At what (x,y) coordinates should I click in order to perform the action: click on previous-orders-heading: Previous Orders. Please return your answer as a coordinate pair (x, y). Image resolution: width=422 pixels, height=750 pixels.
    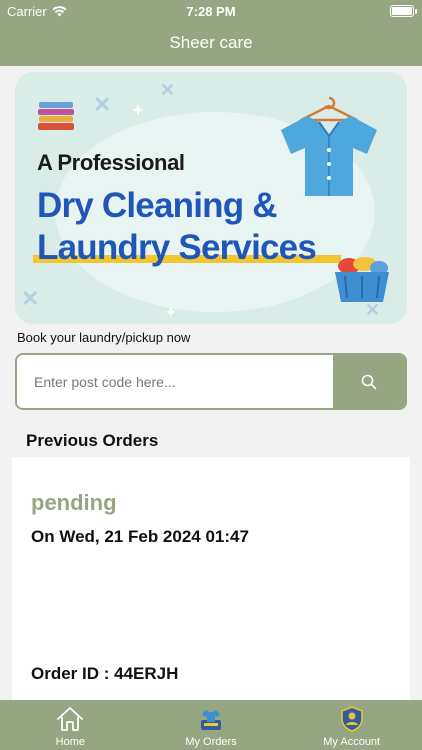
    Looking at the image, I should click on (92, 440).